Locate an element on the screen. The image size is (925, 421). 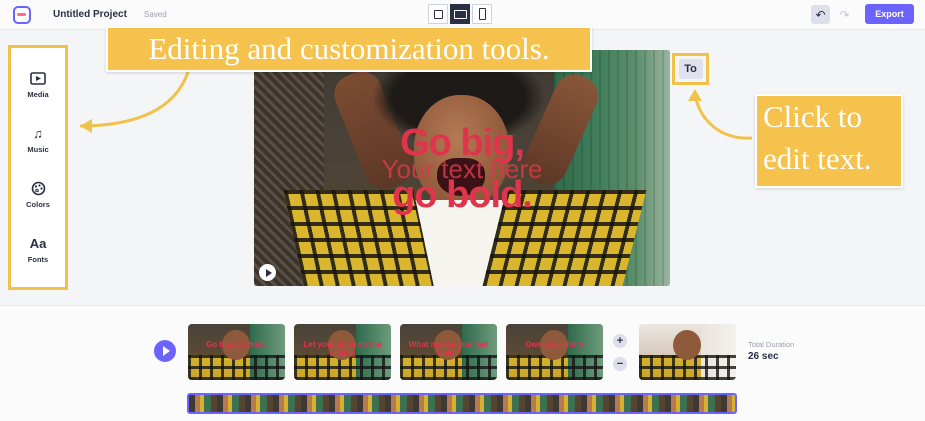
sidebar-item-media: Media is located at coordinates (38, 91).